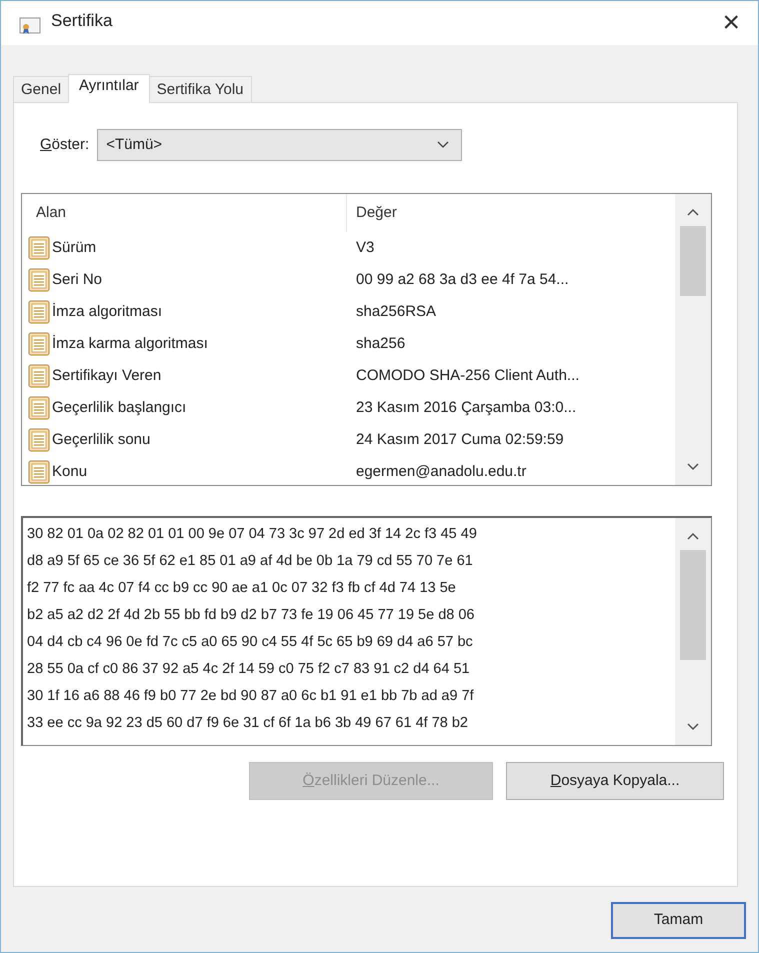 The width and height of the screenshot is (759, 953). I want to click on column-header: Değer, so click(372, 213).